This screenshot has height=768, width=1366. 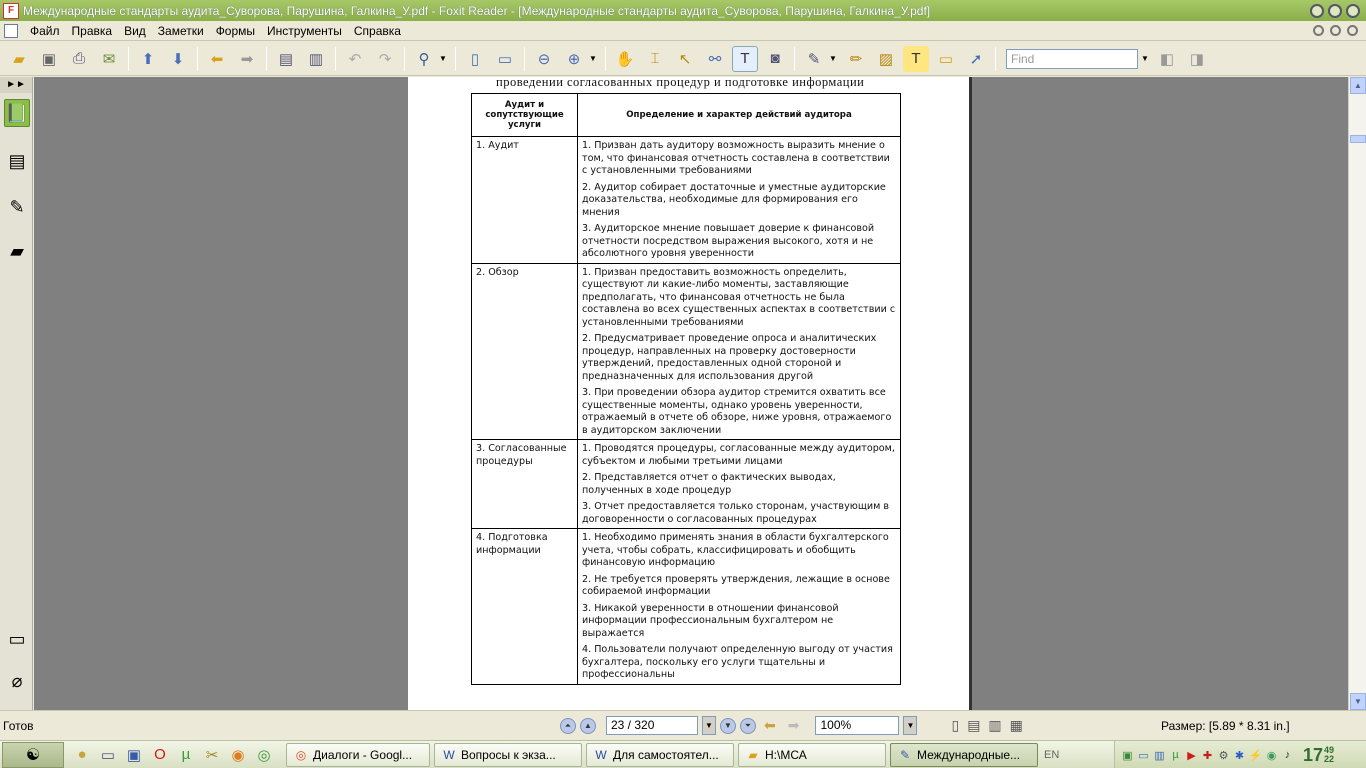 What do you see at coordinates (186, 755) in the screenshot?
I see `utorrent-icon: µ` at bounding box center [186, 755].